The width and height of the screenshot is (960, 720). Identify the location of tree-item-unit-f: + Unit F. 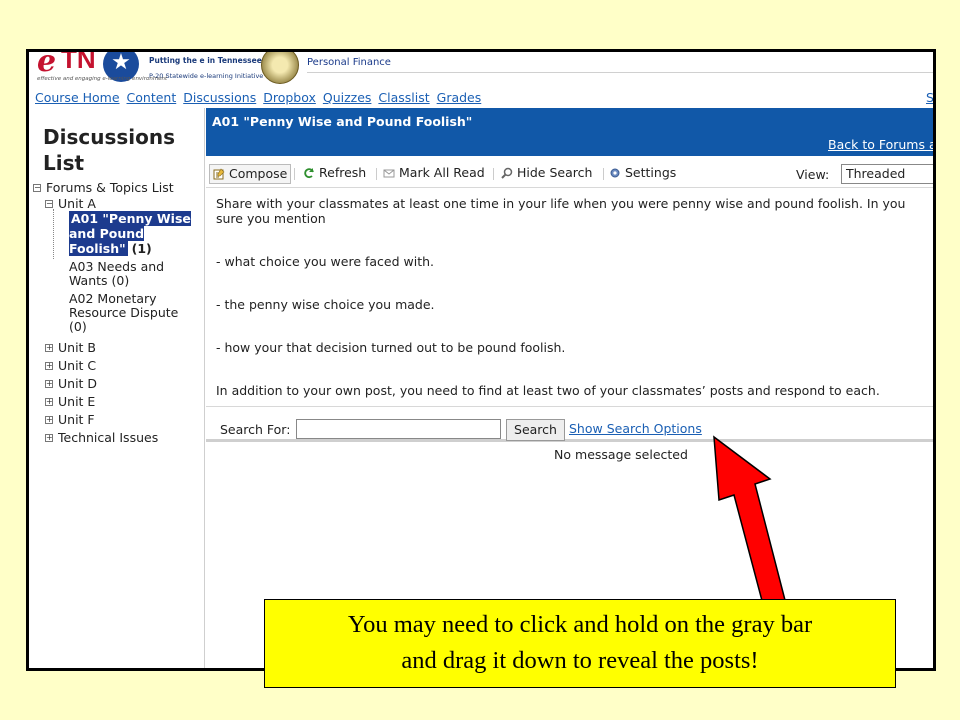
(70, 419).